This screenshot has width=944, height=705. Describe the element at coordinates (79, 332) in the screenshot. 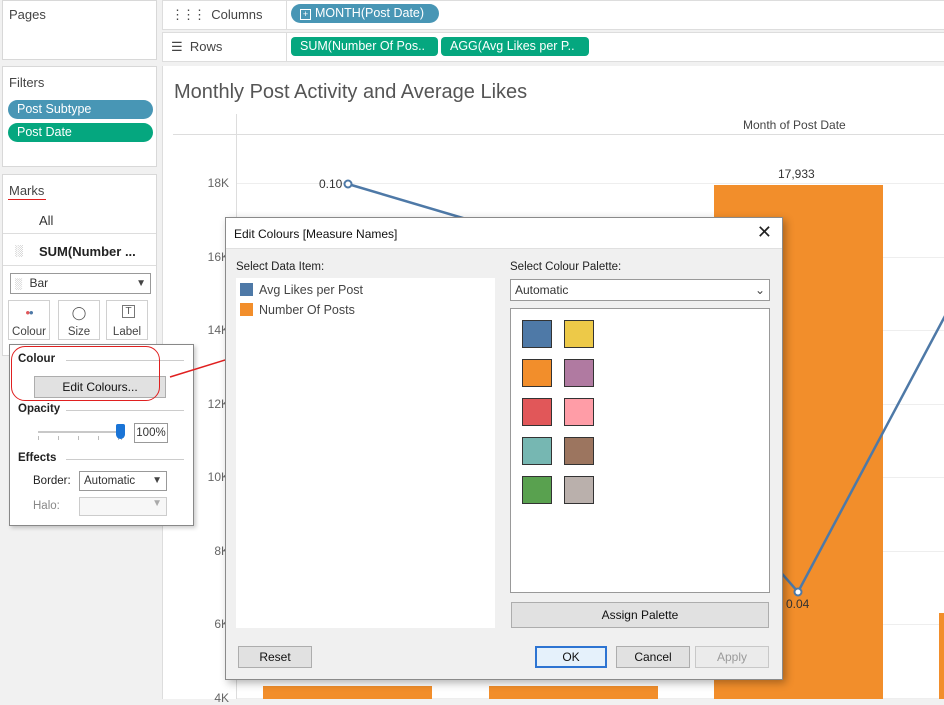

I see `size-mark-label: Size` at that location.